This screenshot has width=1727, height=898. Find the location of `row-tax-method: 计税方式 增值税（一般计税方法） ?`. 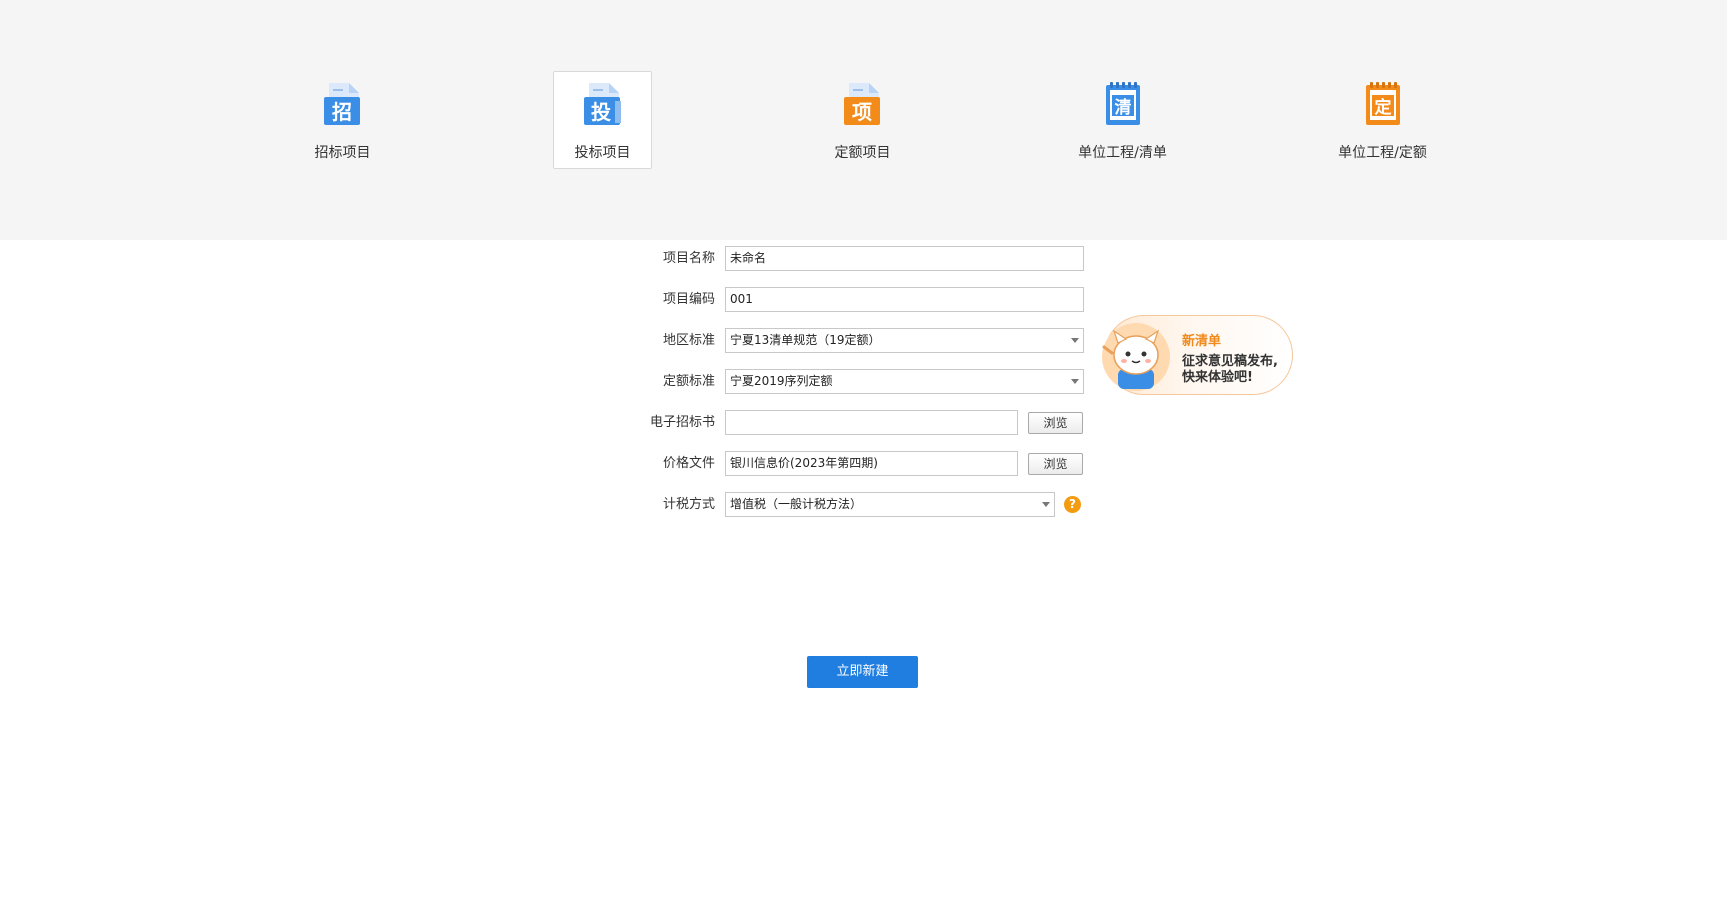

row-tax-method: 计税方式 增值税（一般计税方法） ? is located at coordinates (863, 505).